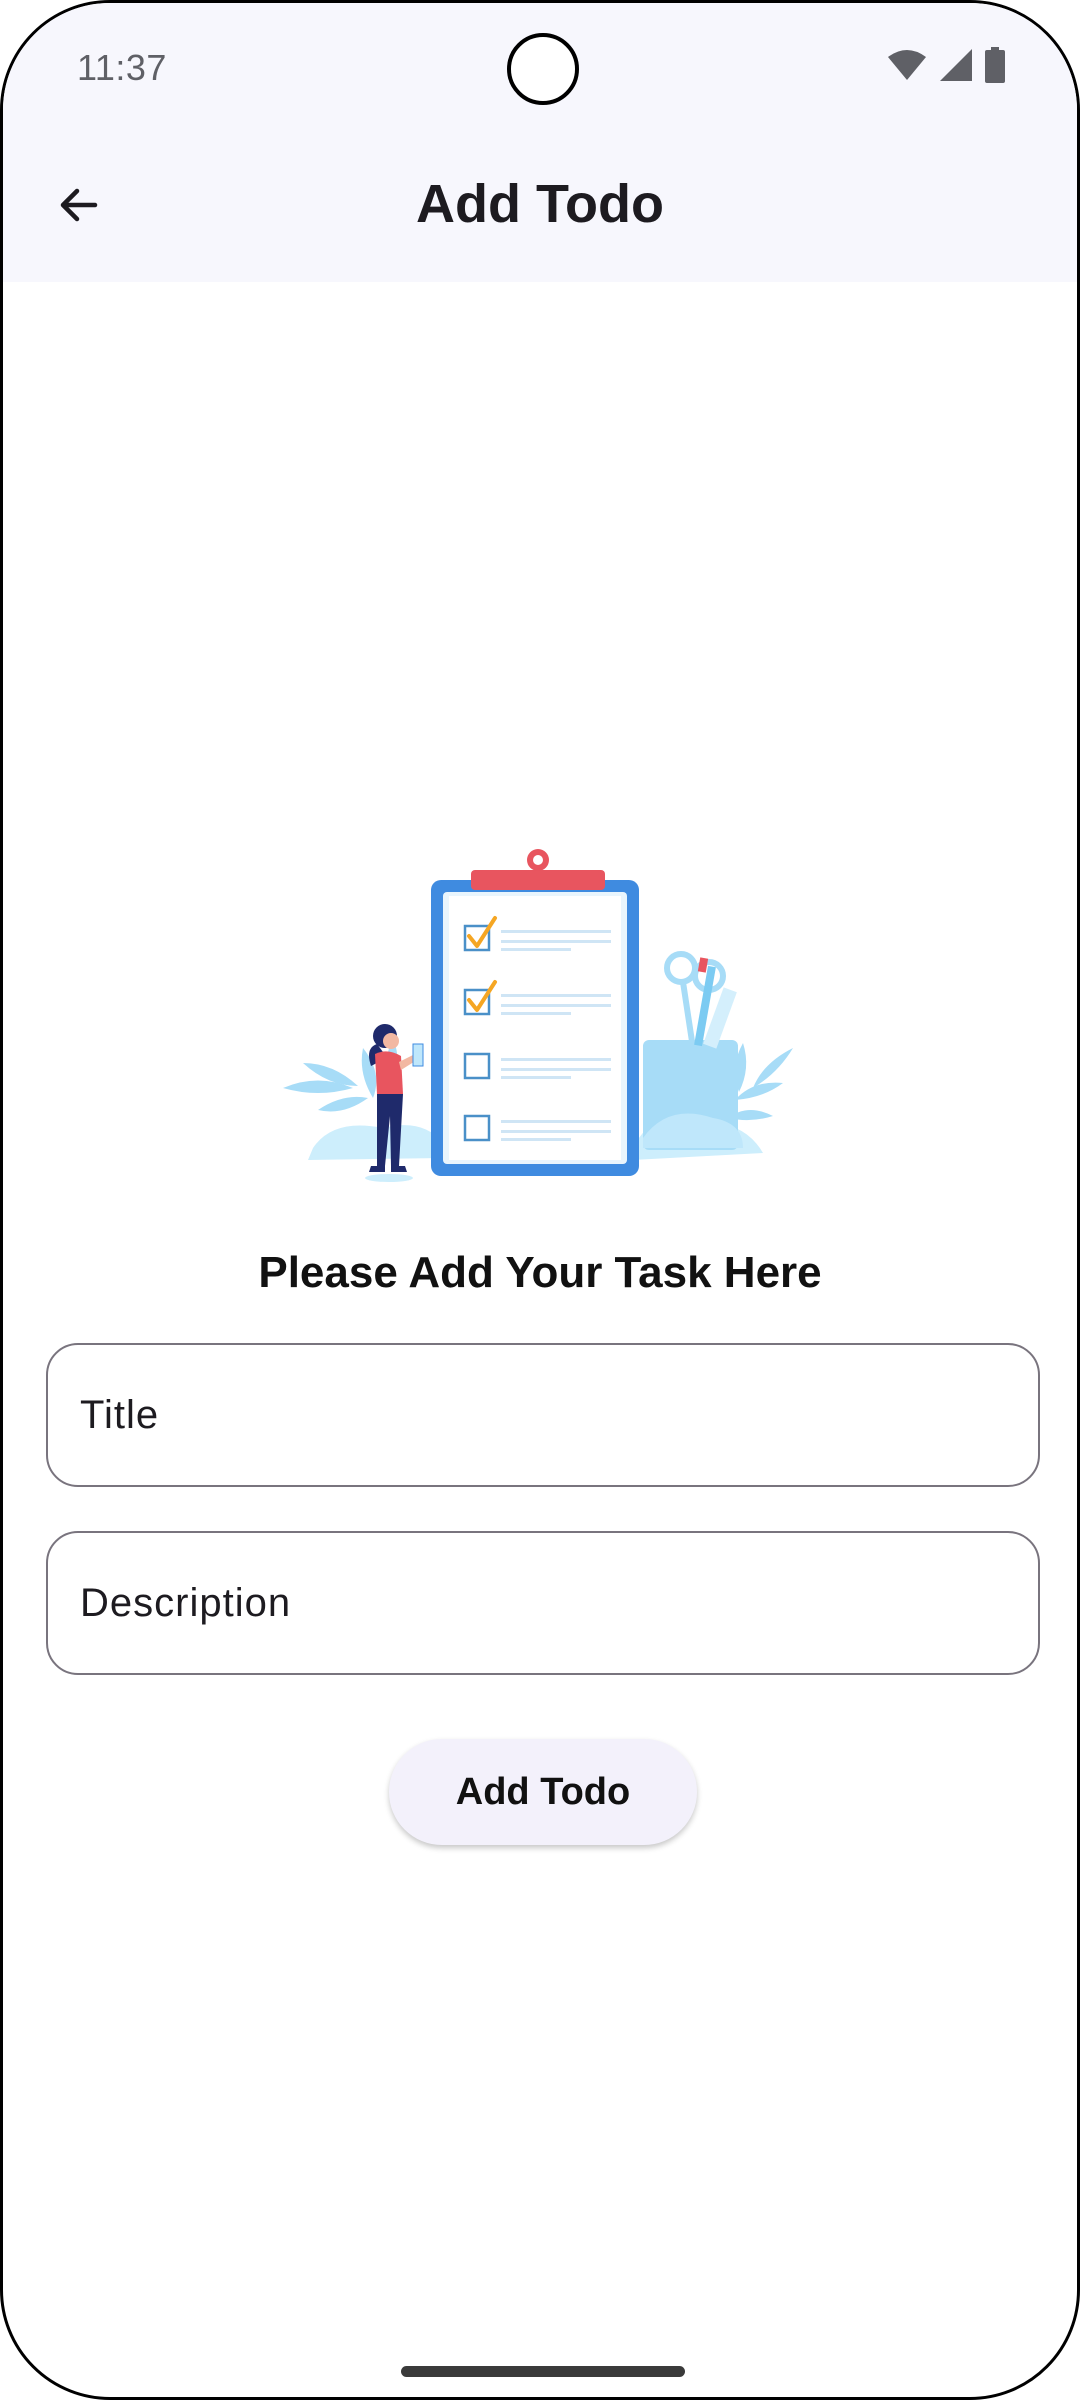  I want to click on clipboard-checklist-illustration, so click(538, 1018).